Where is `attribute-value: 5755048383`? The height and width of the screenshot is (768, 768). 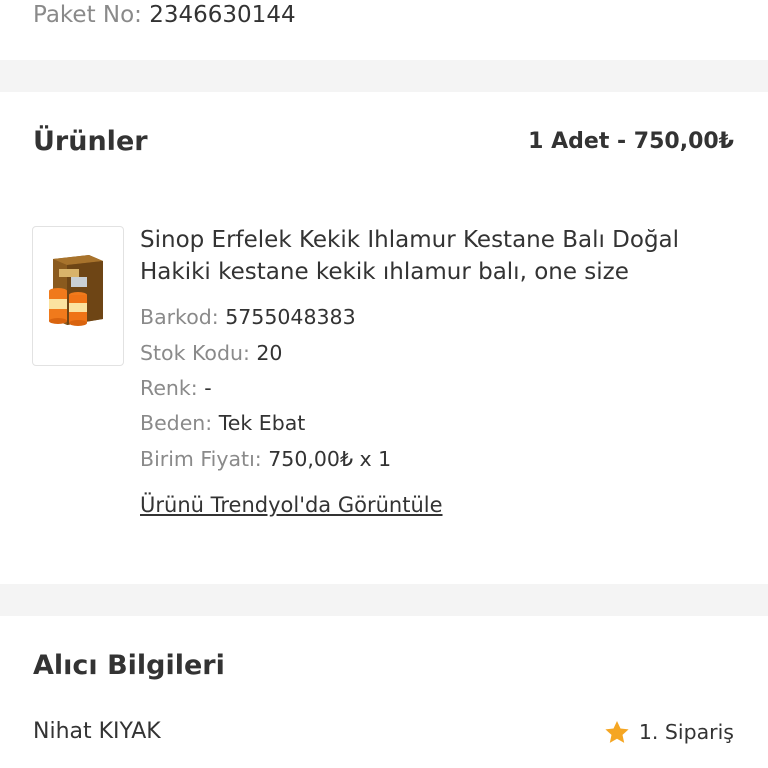
attribute-value: 5755048383 is located at coordinates (290, 317).